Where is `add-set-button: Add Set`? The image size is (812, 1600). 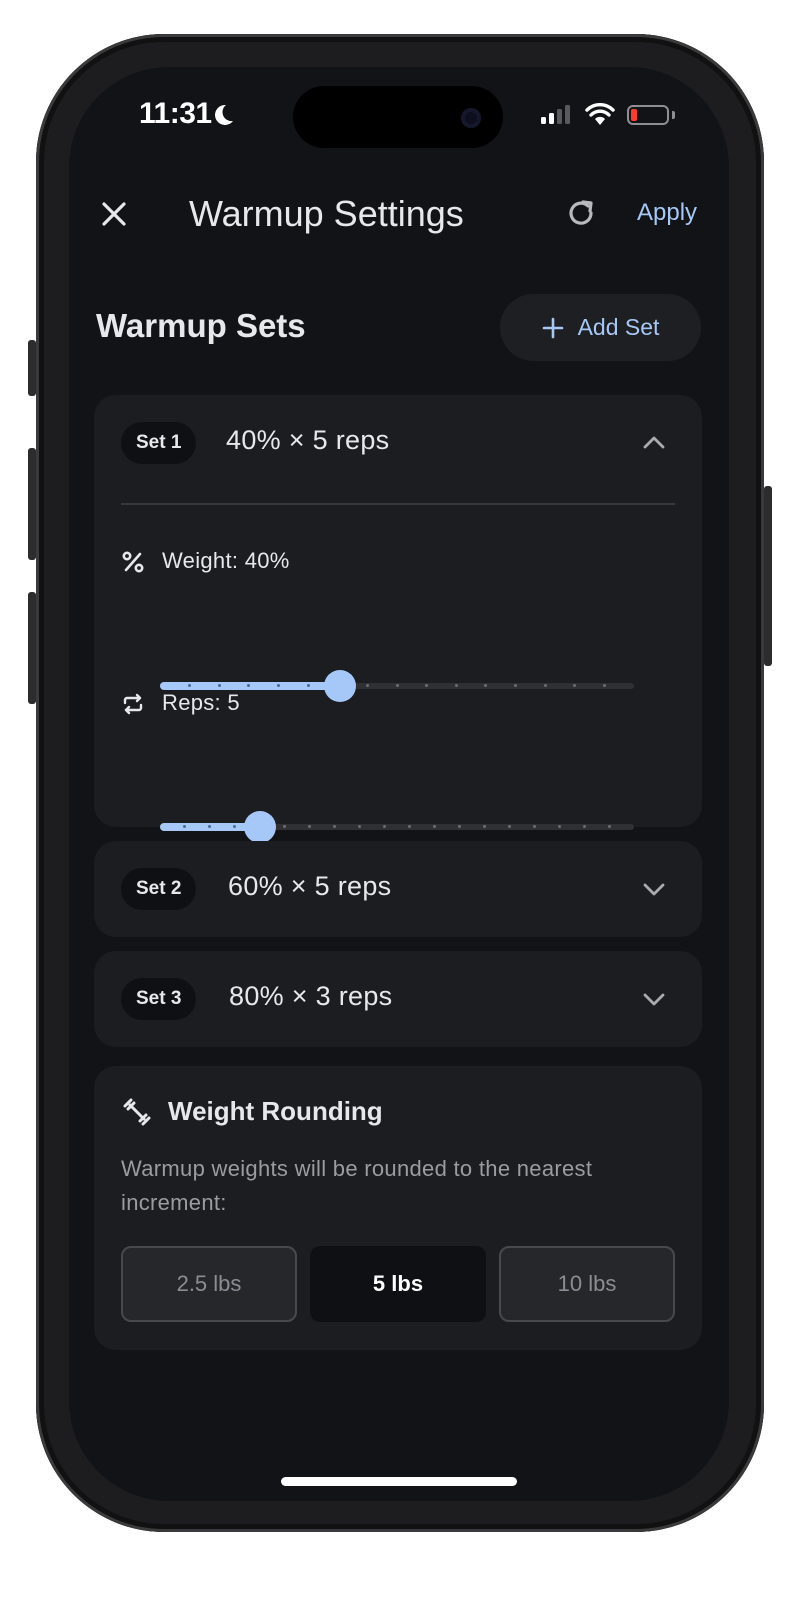
add-set-button: Add Set is located at coordinates (600, 327).